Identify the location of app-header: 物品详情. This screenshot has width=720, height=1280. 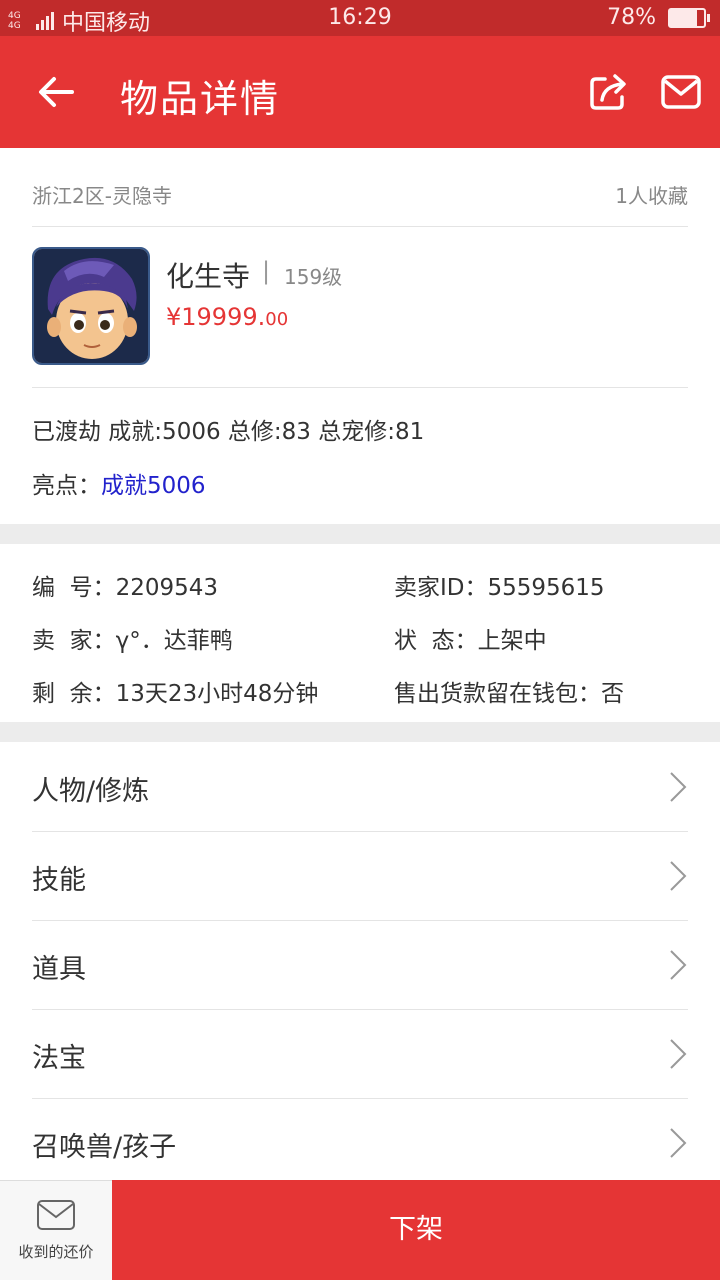
(360, 92).